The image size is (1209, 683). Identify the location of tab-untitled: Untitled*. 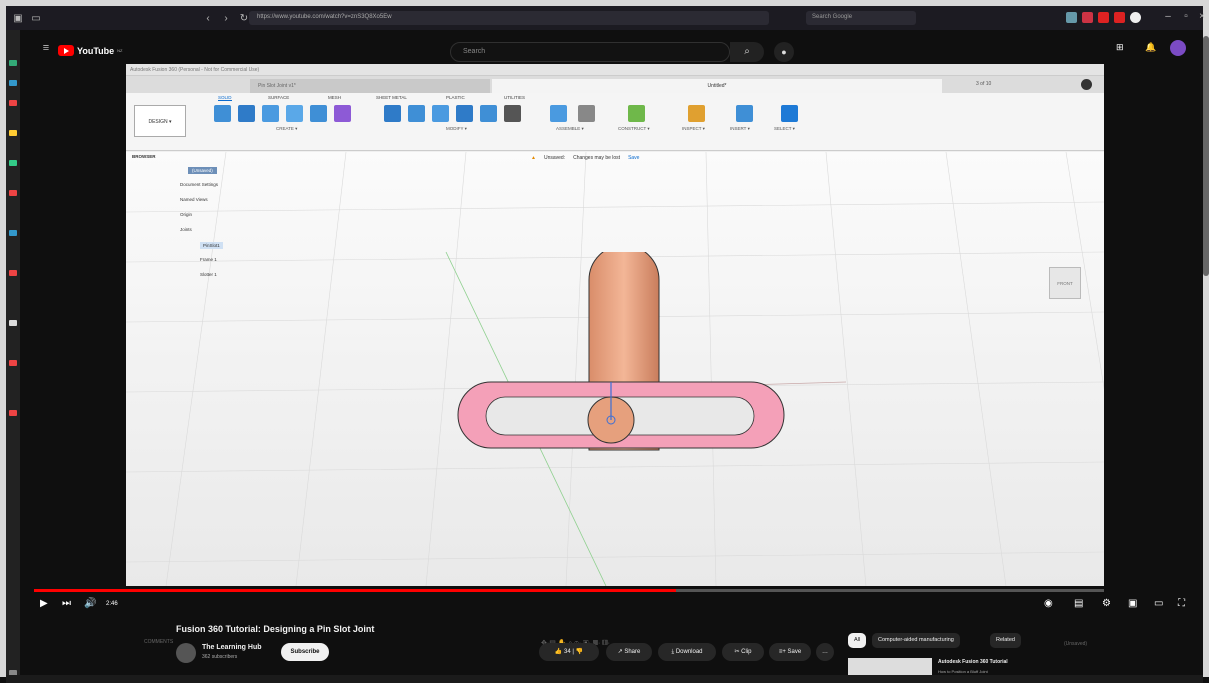
(717, 86).